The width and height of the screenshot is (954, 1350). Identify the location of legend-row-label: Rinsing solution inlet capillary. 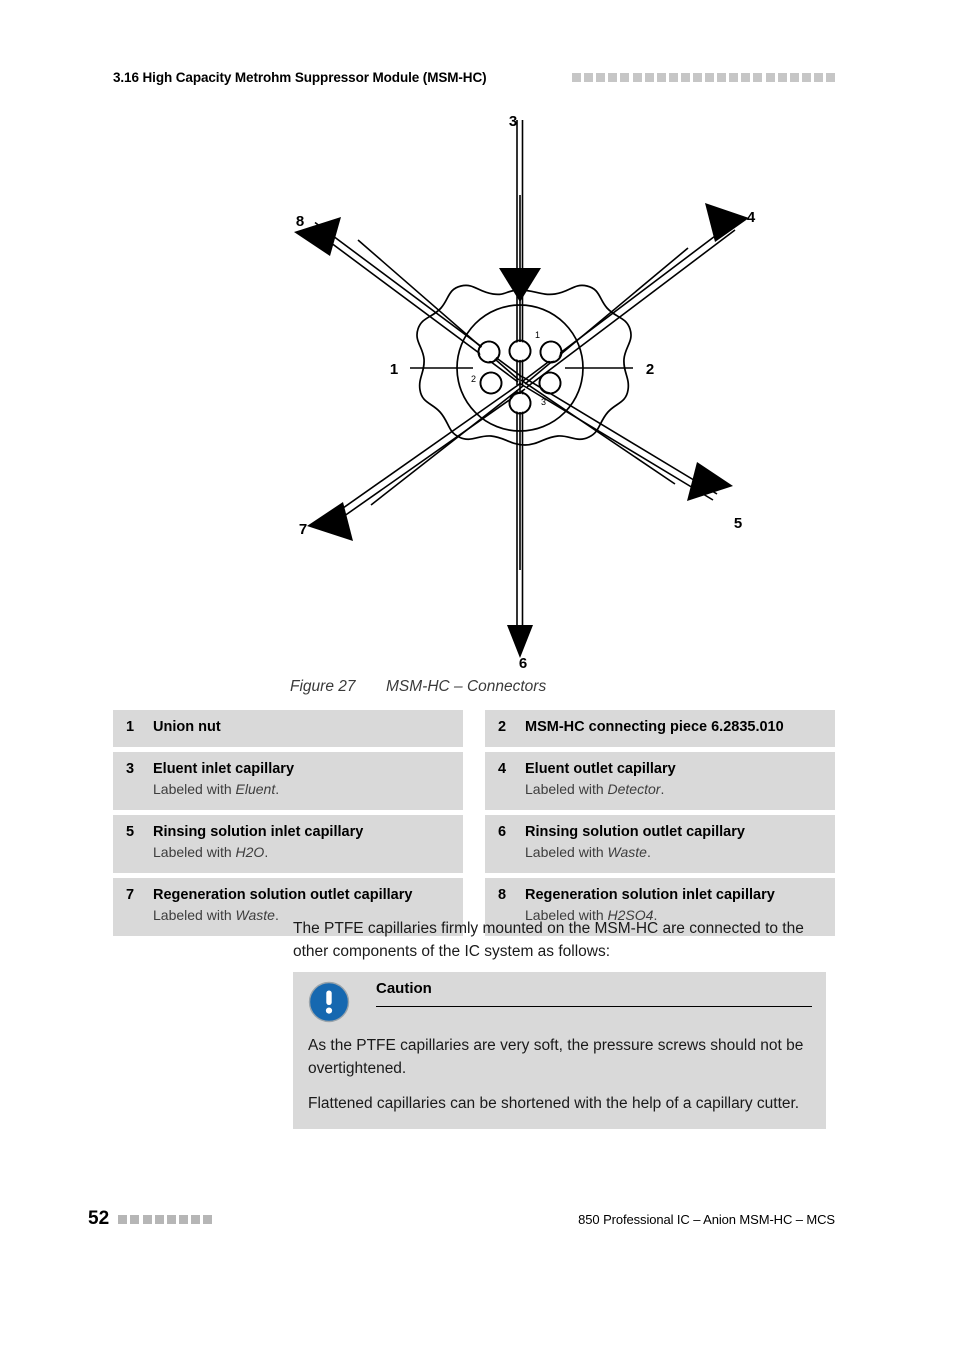
(258, 832).